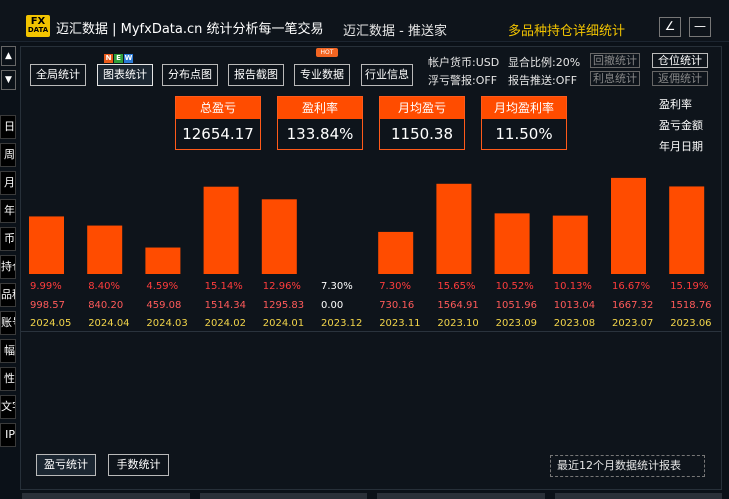  I want to click on amount-label: 1667.32, so click(632, 305).